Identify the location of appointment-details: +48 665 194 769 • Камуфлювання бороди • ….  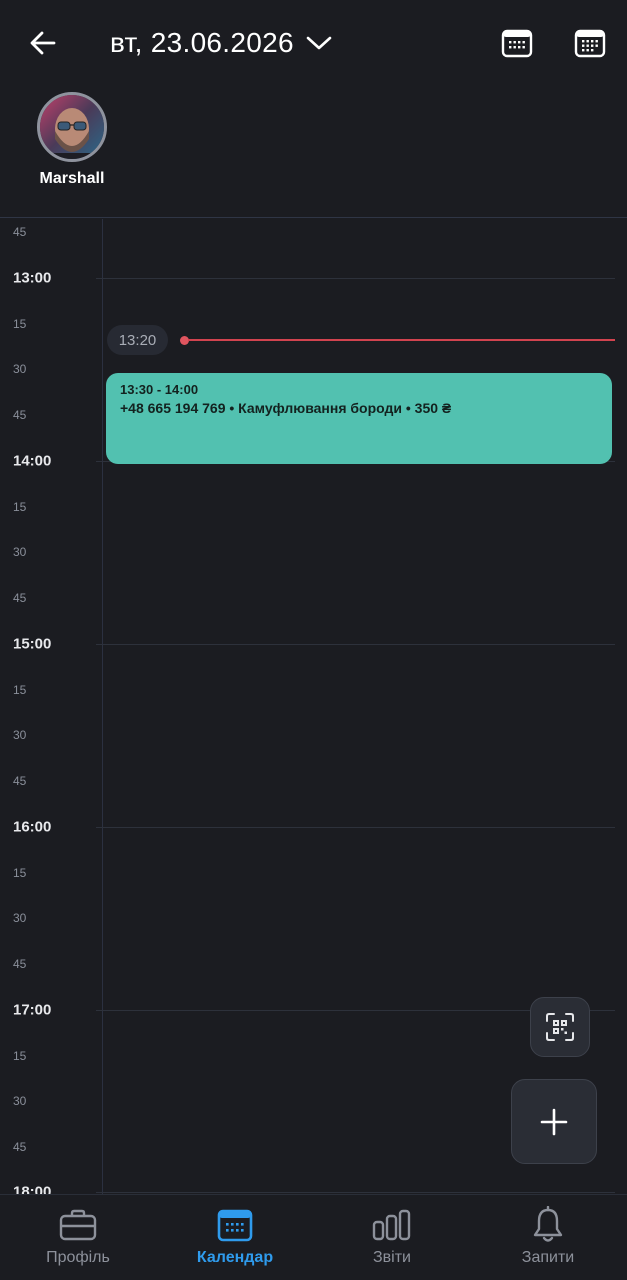
(286, 408).